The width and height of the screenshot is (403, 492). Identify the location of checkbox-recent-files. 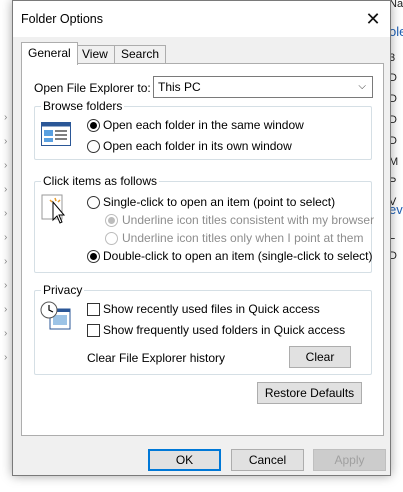
(93, 309).